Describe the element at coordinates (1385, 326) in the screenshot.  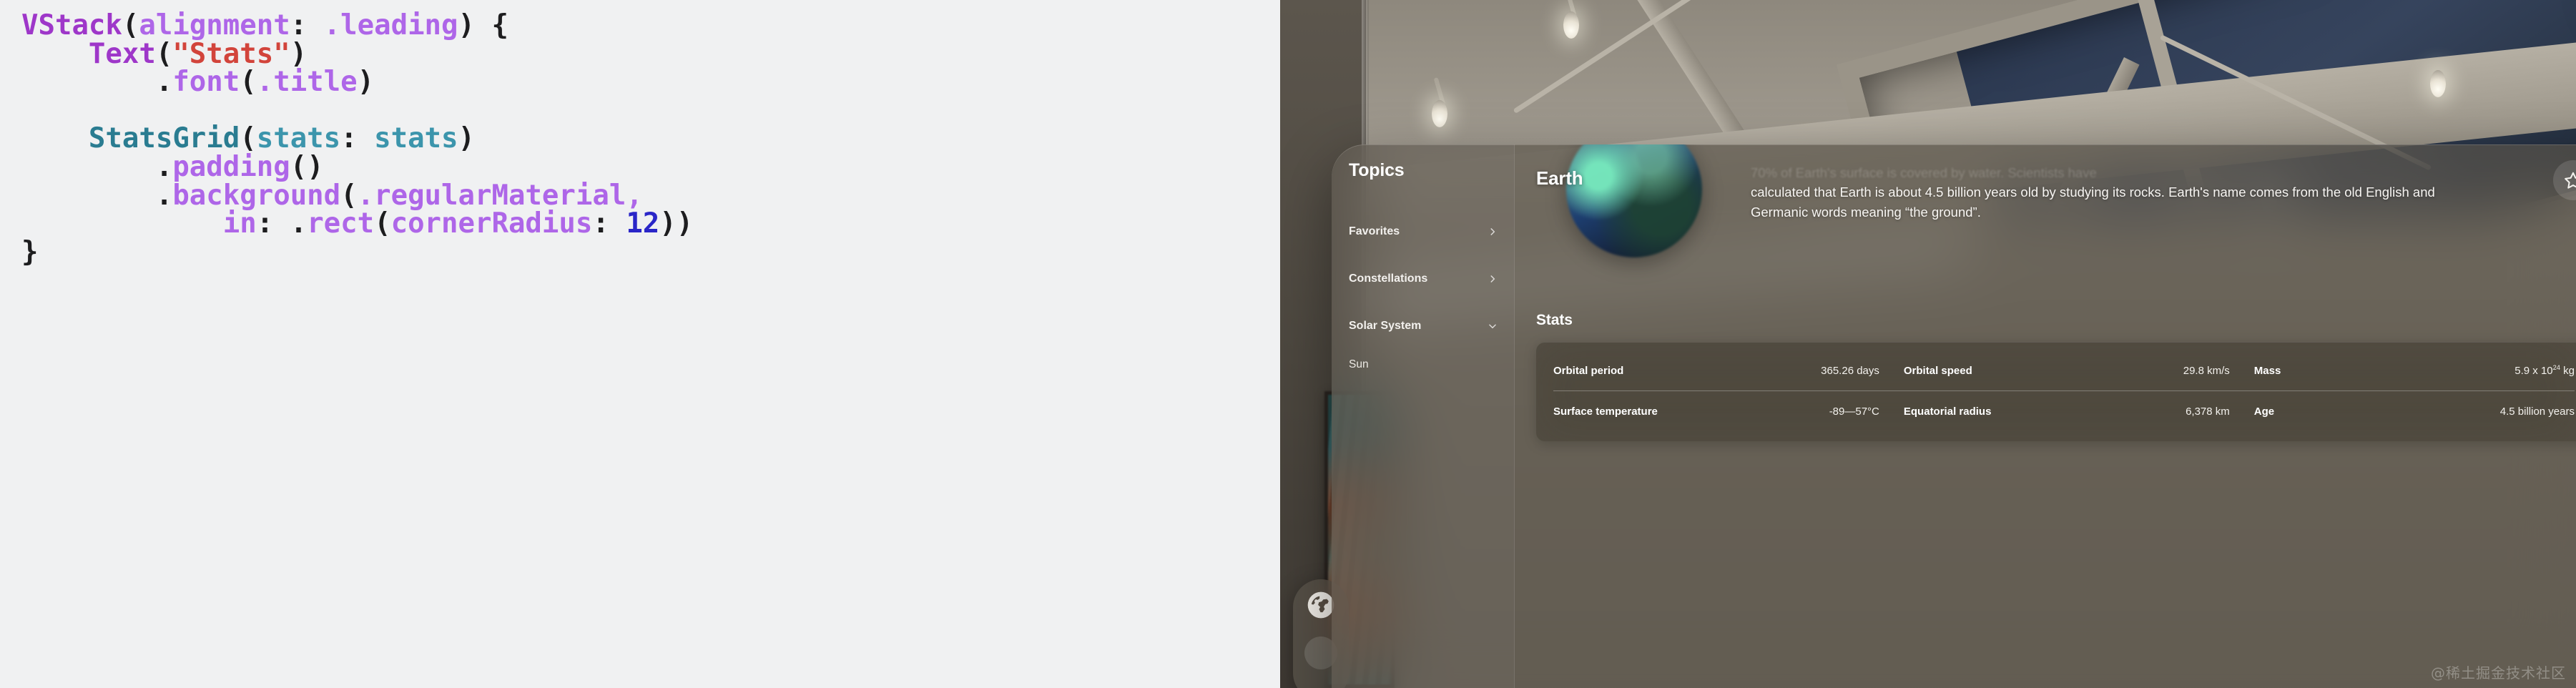
I see `sidebar-item-label: Solar System` at that location.